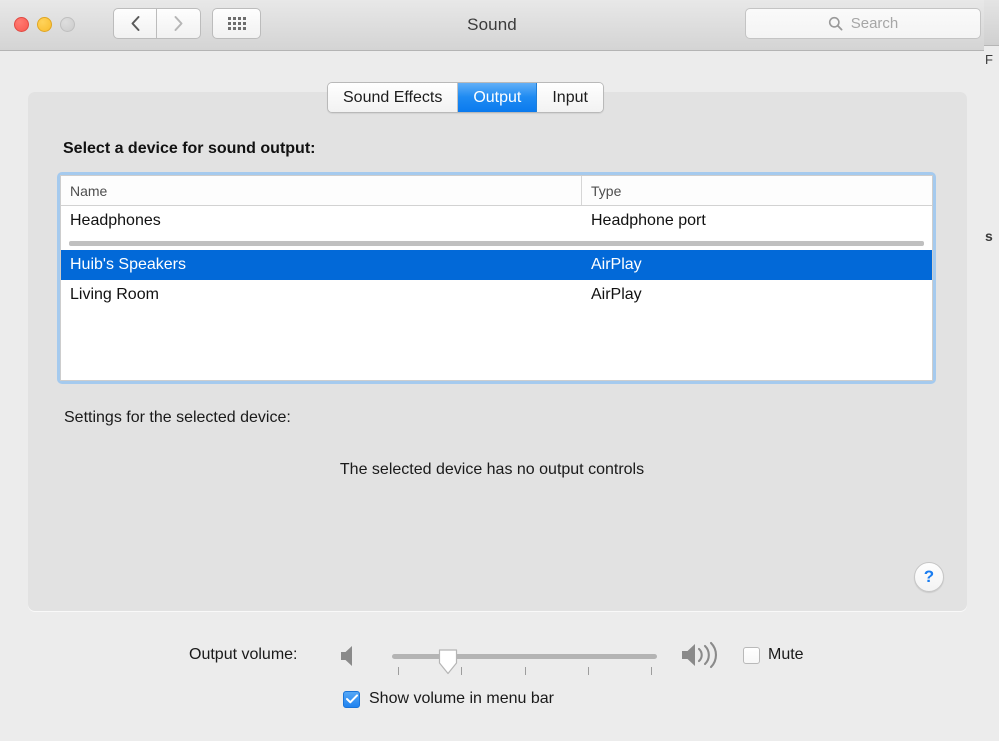  I want to click on show-volume-menubar-checkbox, so click(351, 699).